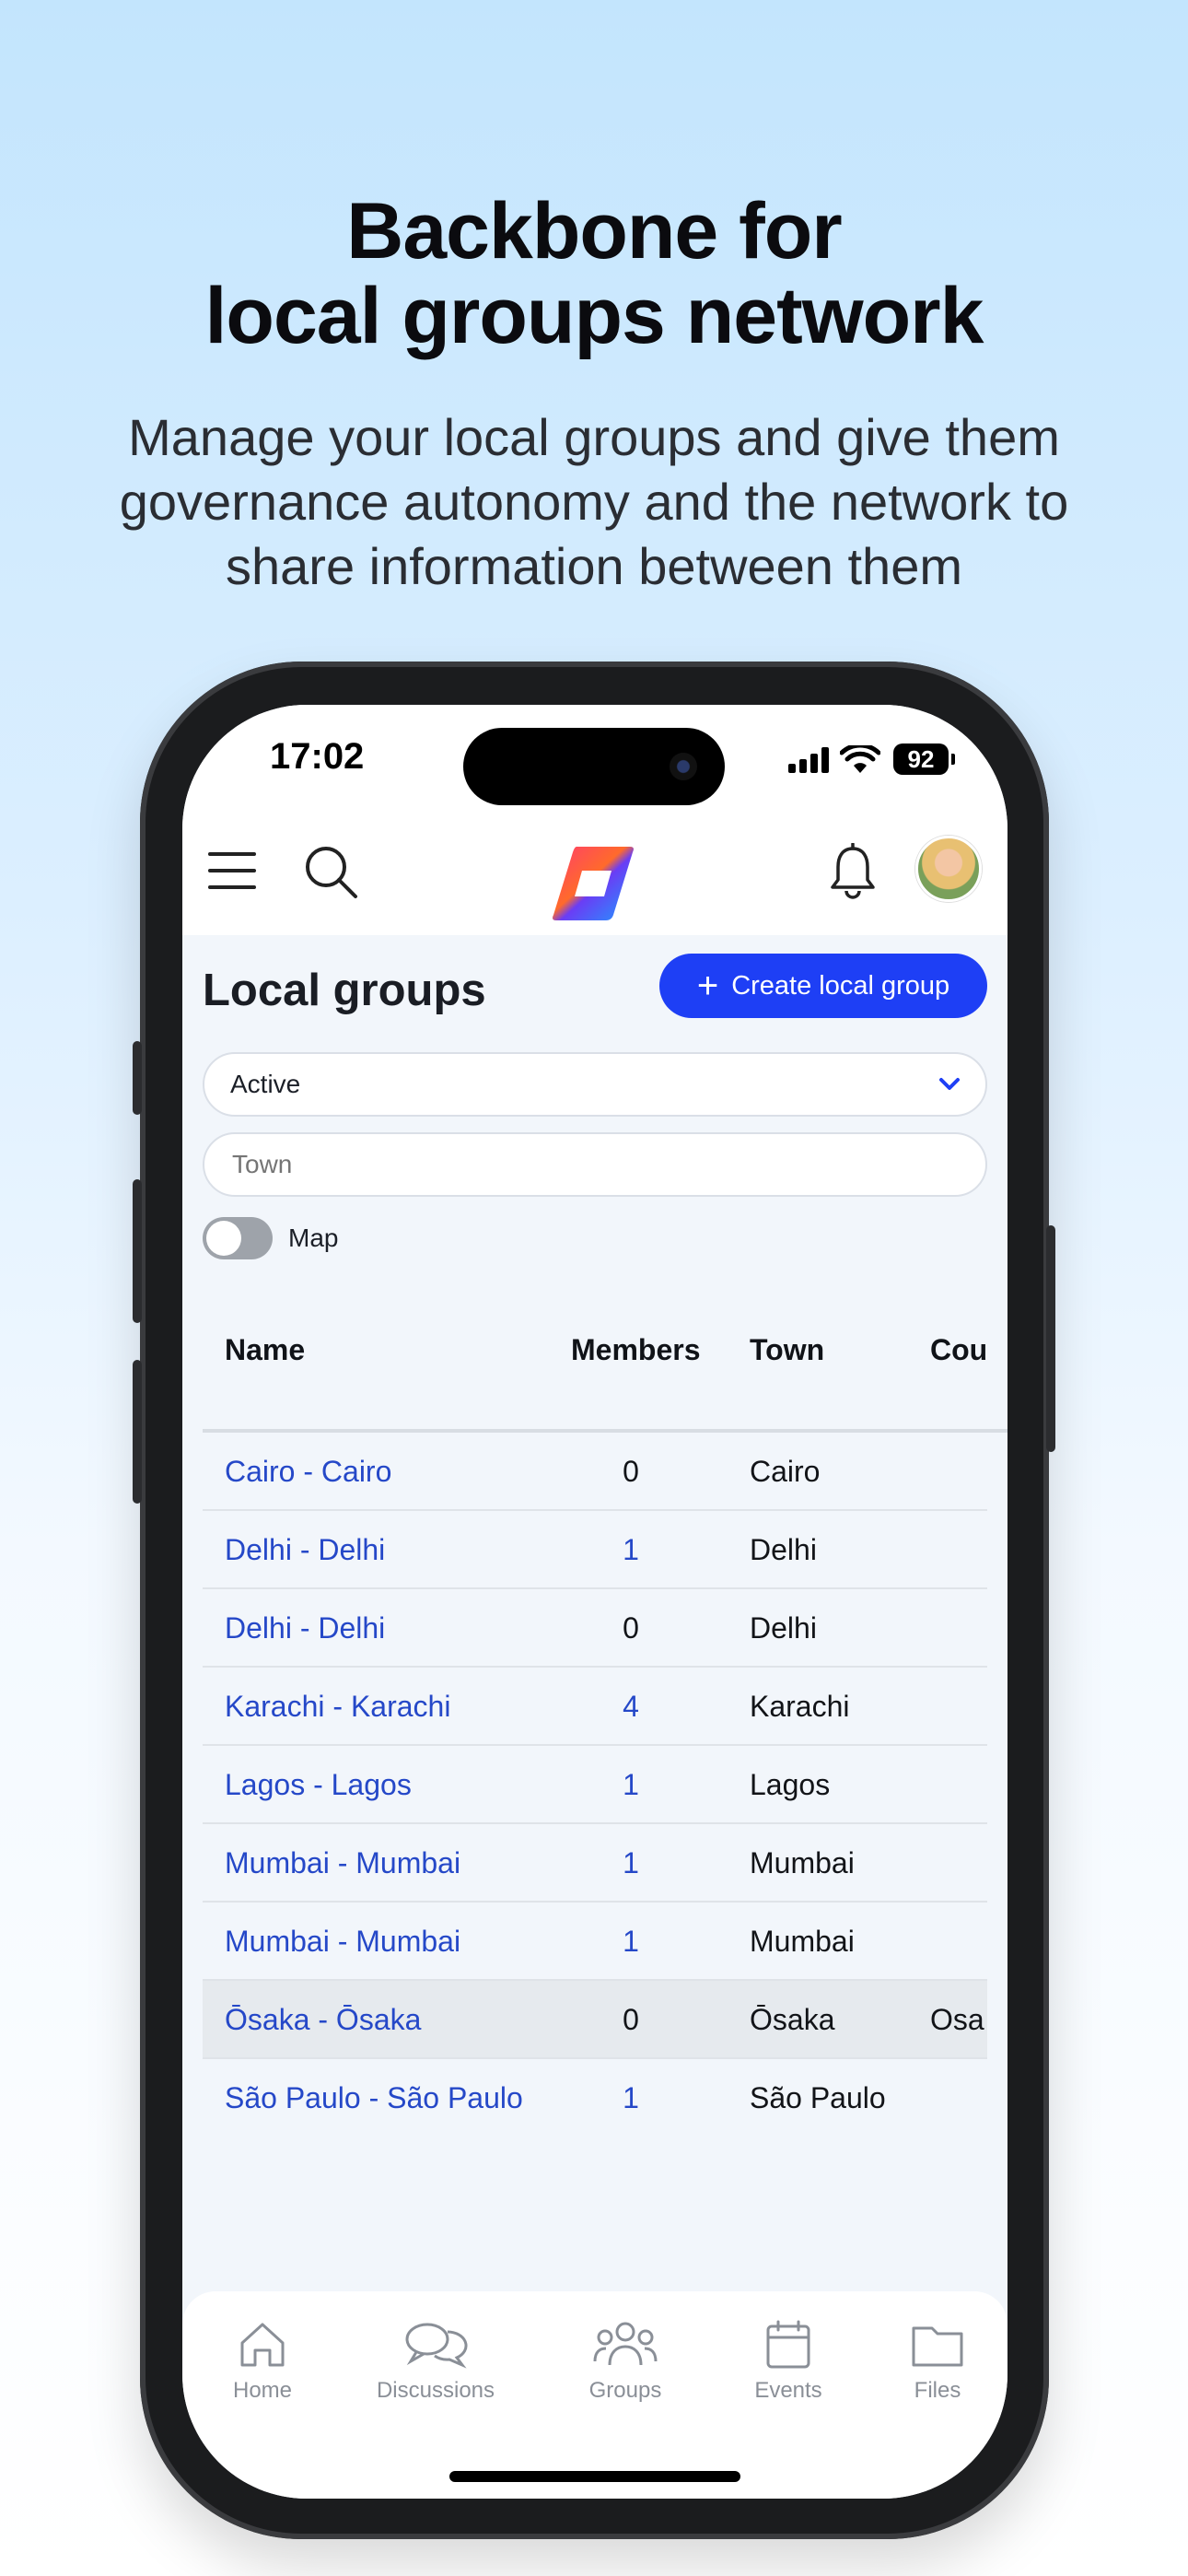 This screenshot has width=1188, height=2576. I want to click on menu-icon, so click(232, 870).